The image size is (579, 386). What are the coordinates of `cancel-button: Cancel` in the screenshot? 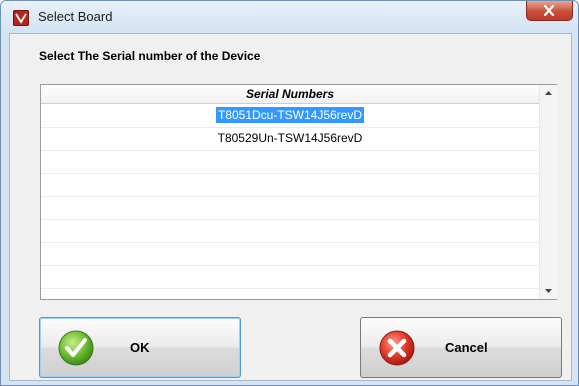 It's located at (461, 347).